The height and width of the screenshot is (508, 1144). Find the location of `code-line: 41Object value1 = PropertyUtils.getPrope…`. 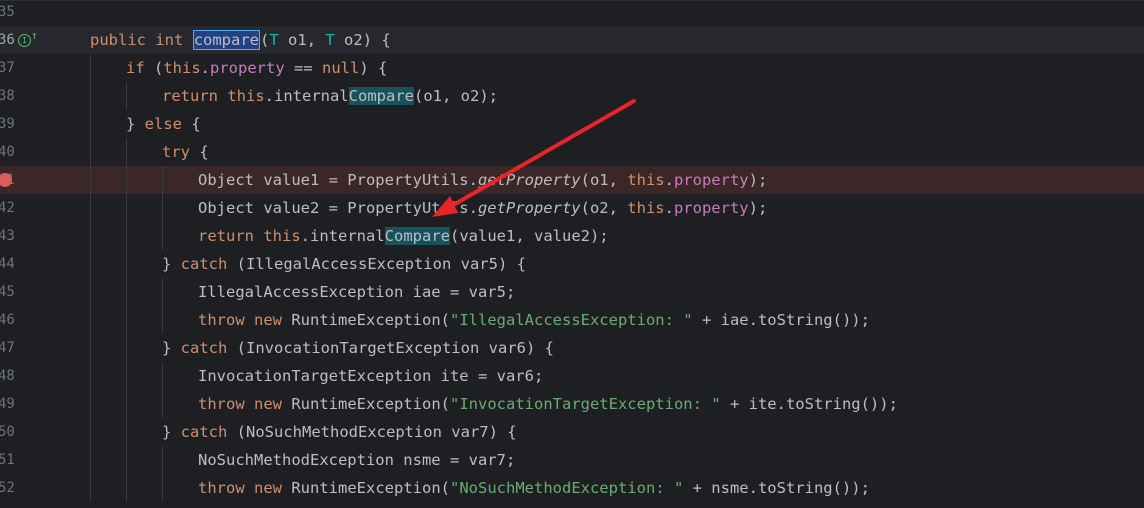

code-line: 41Object value1 = PropertyUtils.getPrope… is located at coordinates (572, 180).